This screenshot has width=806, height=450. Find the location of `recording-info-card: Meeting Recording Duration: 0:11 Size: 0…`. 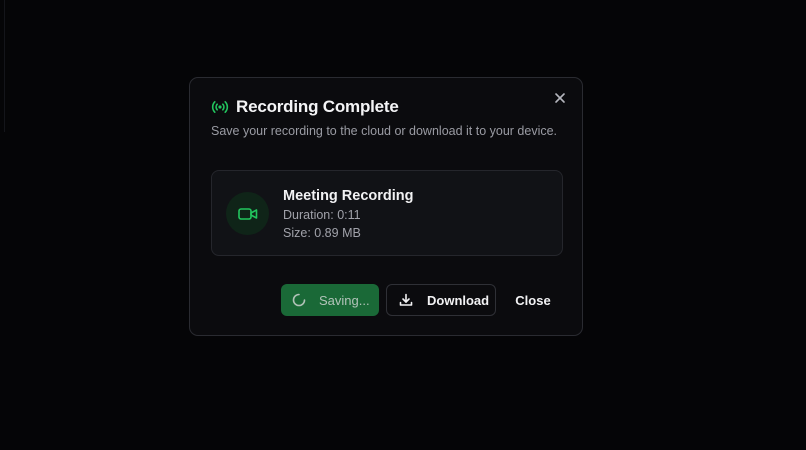

recording-info-card: Meeting Recording Duration: 0:11 Size: 0… is located at coordinates (387, 213).